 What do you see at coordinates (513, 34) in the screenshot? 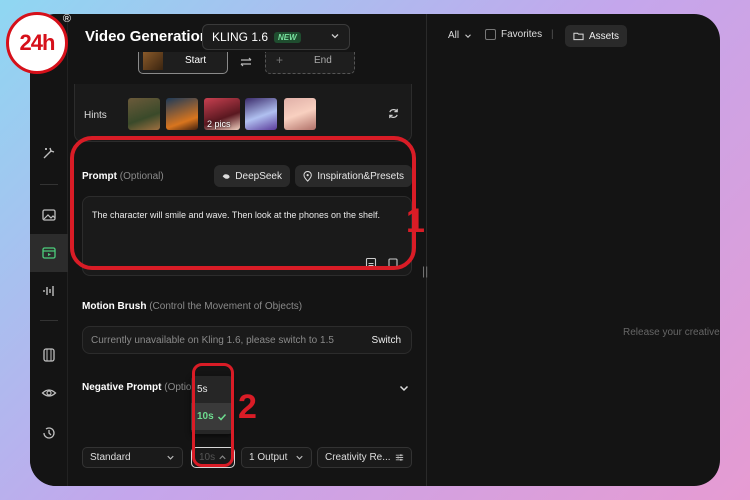
I see `favorites-toggle: Favorites` at bounding box center [513, 34].